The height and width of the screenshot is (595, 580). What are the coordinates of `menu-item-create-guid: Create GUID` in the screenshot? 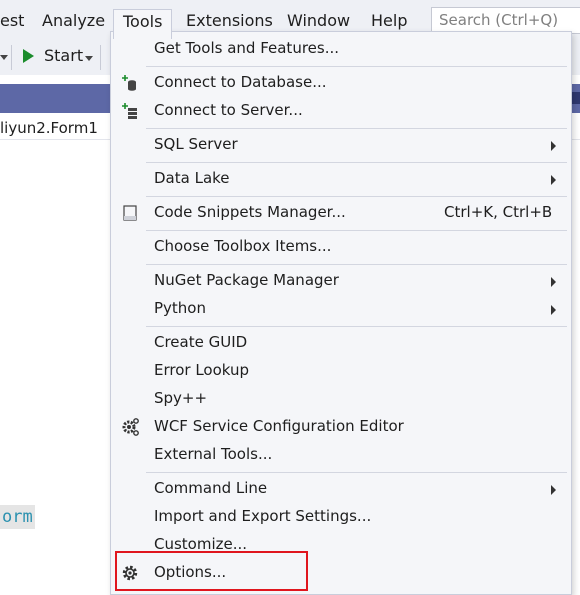 It's located at (341, 344).